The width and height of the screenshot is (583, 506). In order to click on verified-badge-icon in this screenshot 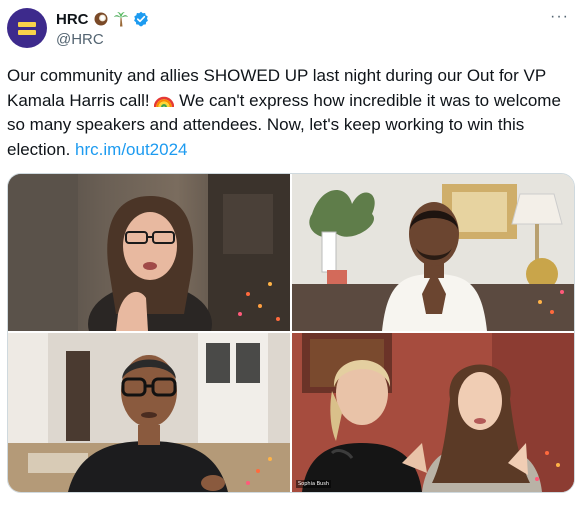, I will do `click(141, 19)`.